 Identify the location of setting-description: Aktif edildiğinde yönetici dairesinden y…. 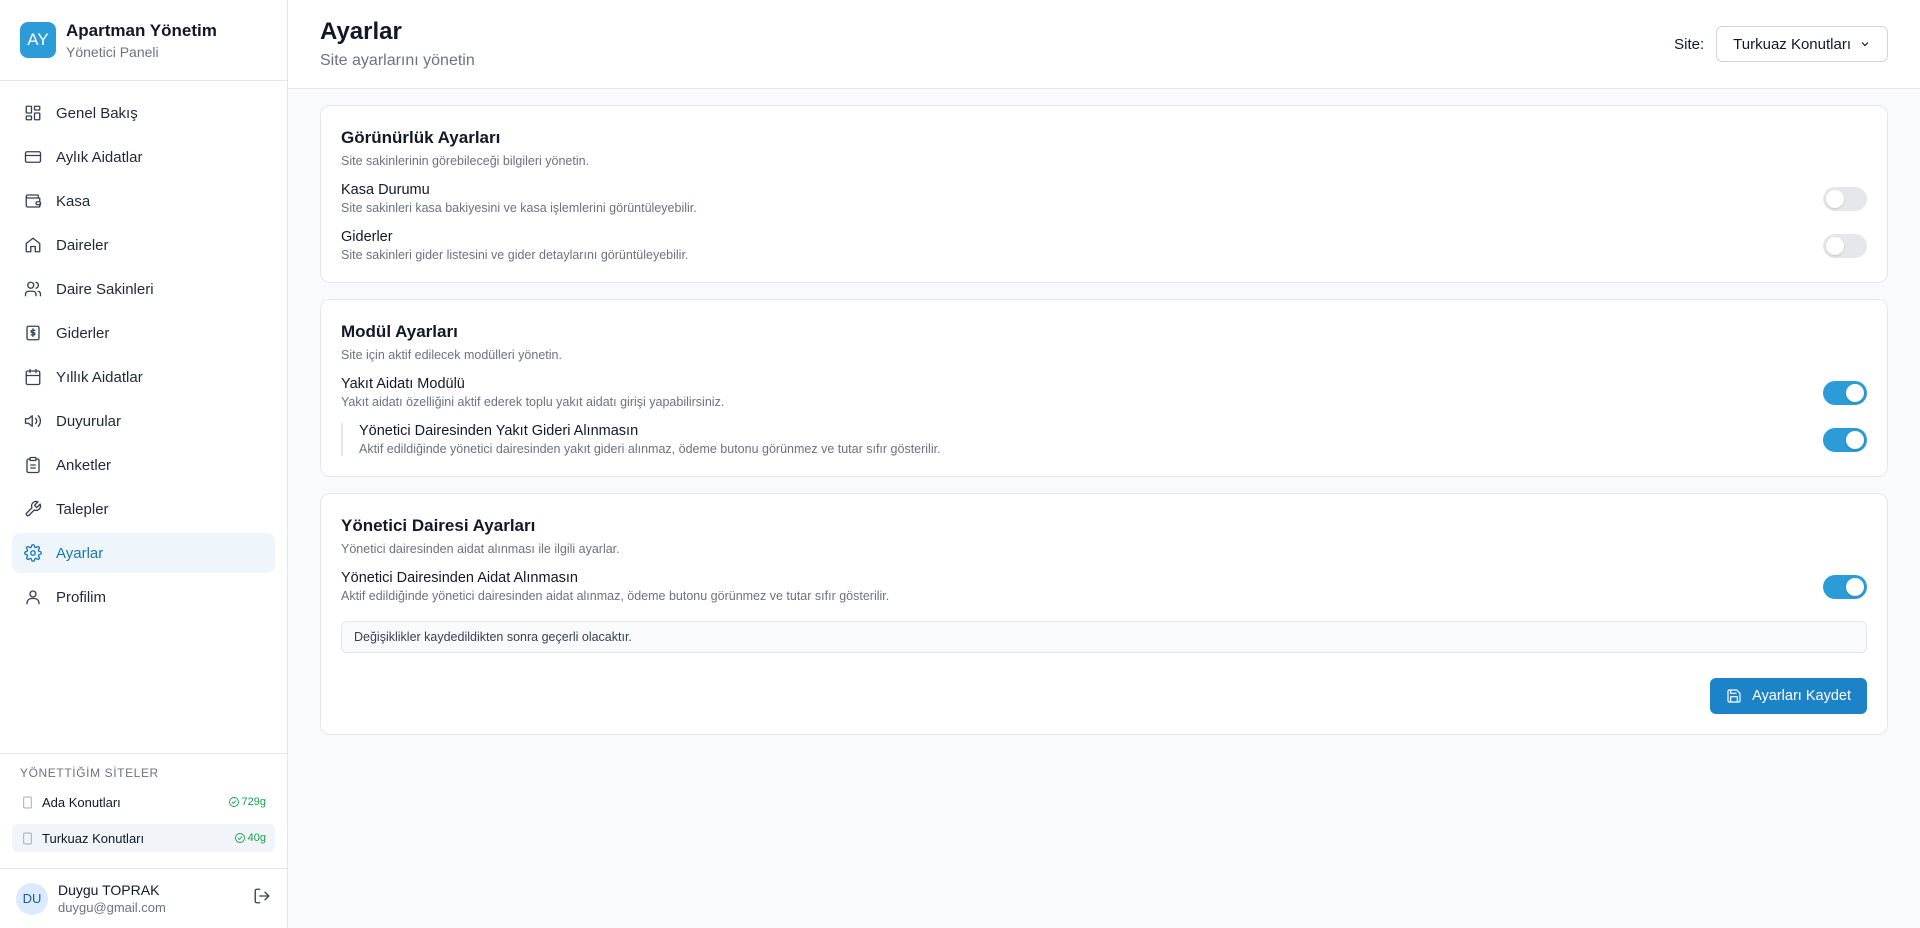
(650, 449).